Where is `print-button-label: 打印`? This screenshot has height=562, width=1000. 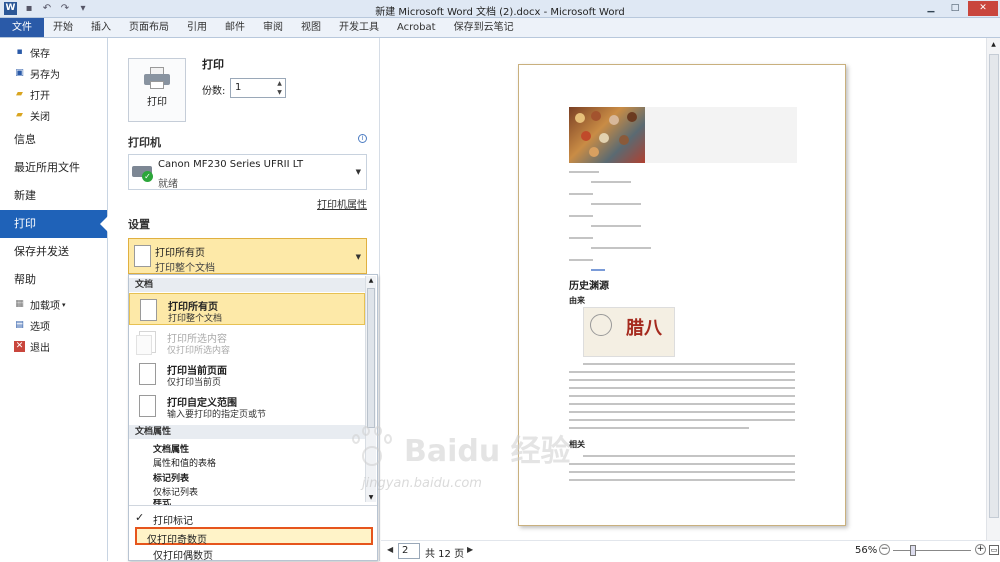
print-button-label: 打印 is located at coordinates (157, 102).